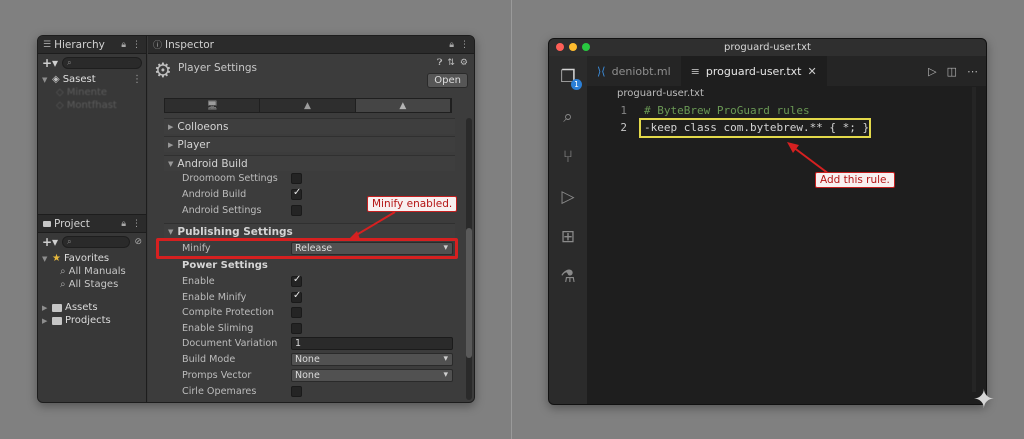 The width and height of the screenshot is (1024, 439). Describe the element at coordinates (74, 45) in the screenshot. I see `tab-hierarchy: ☰ Hierarchy` at that location.